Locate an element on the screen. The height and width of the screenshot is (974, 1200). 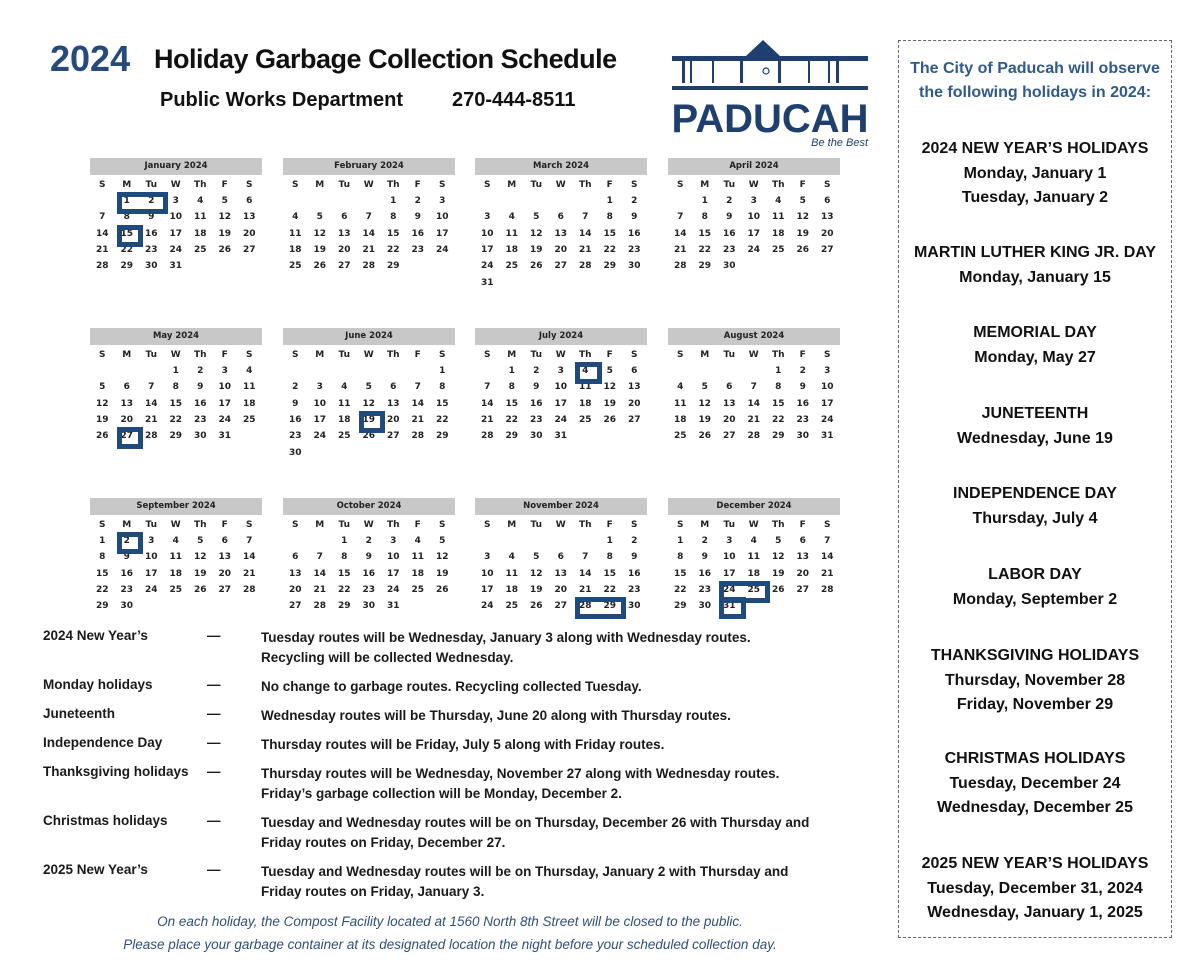
svg-text: Be the Best is located at coordinates (840, 143).